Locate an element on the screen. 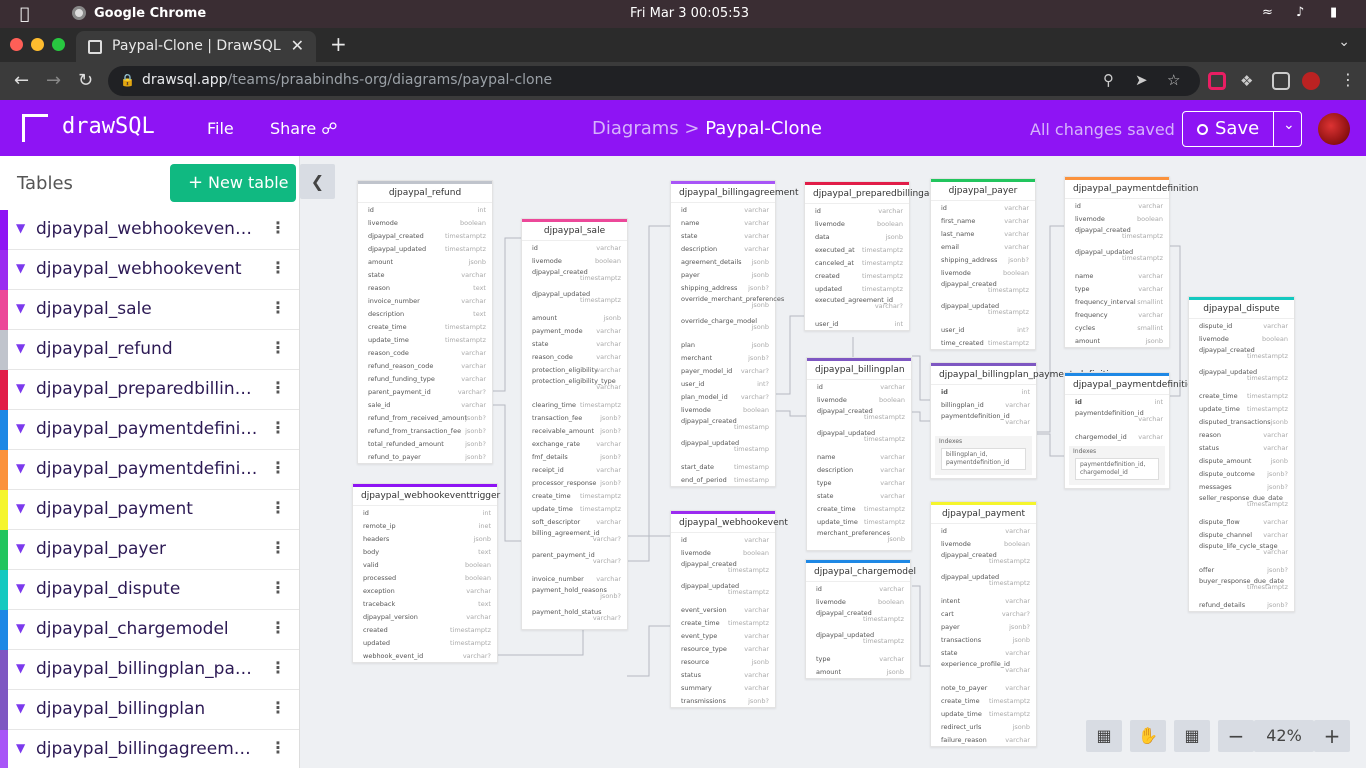 This screenshot has height=768, width=1366. browser-tab: Paypal-Clone | DrawSQL ✕ is located at coordinates (196, 46).